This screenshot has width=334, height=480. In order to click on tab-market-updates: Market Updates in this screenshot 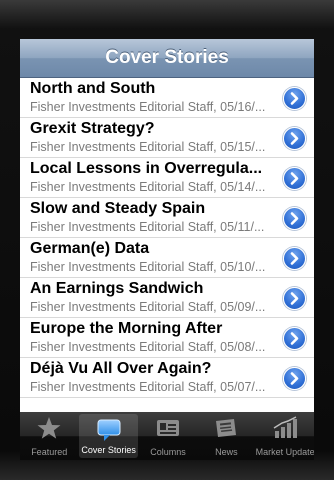, I will do `click(285, 436)`.